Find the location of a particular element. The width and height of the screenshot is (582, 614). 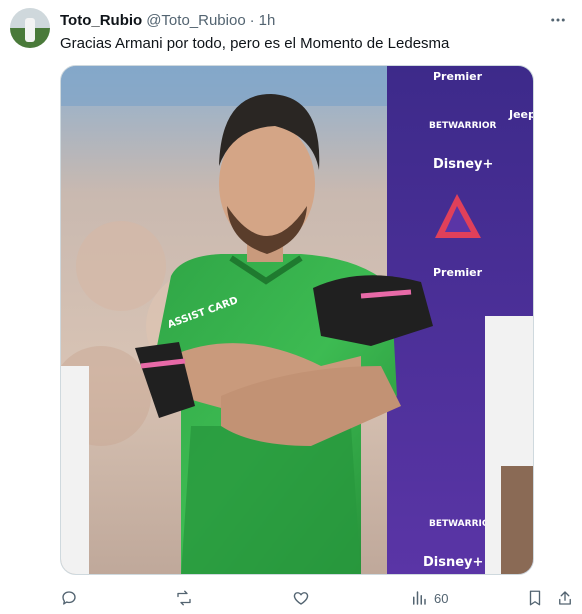

banner-word-5: Premier is located at coordinates (458, 272).